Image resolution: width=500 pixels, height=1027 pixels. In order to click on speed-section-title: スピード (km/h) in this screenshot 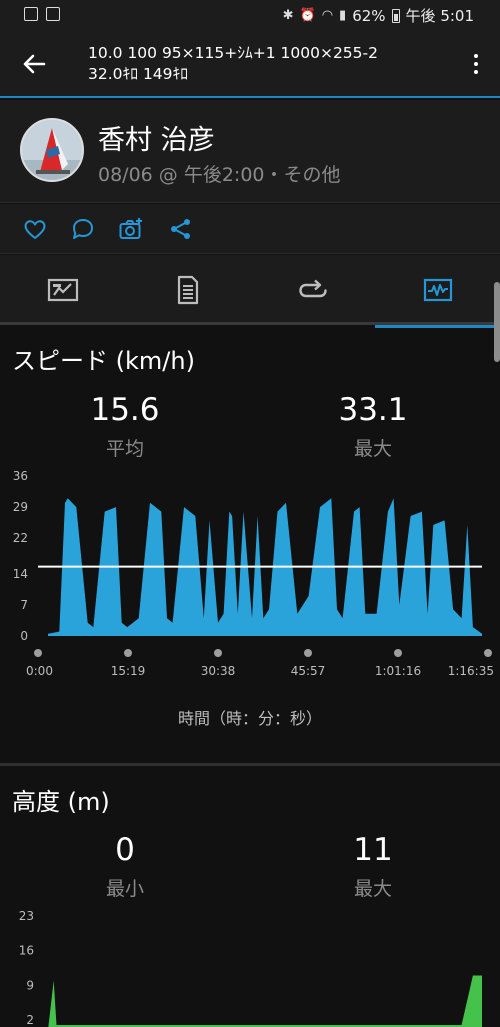, I will do `click(103, 361)`.